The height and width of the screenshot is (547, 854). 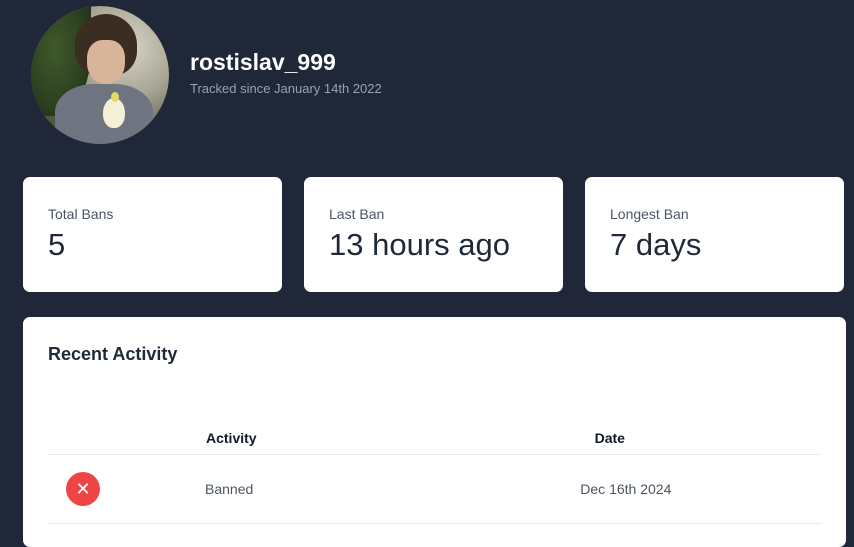 I want to click on stat-card-last-ban: Last Ban 13 hours ago, so click(x=433, y=234).